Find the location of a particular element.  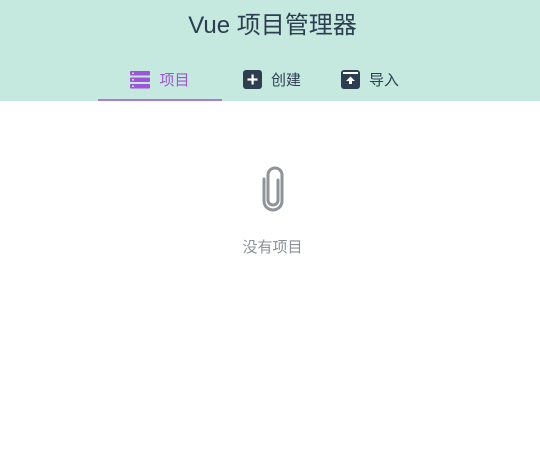

tab-projects: 项目 is located at coordinates (160, 79).